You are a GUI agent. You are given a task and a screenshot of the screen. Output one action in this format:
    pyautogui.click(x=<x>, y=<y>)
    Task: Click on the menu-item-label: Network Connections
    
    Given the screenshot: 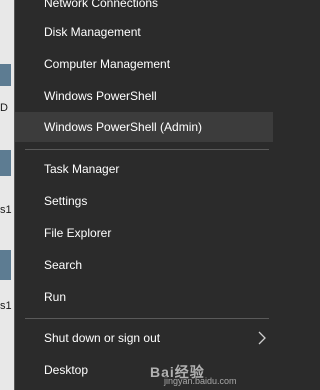 What is the action you would take?
    pyautogui.click(x=101, y=5)
    